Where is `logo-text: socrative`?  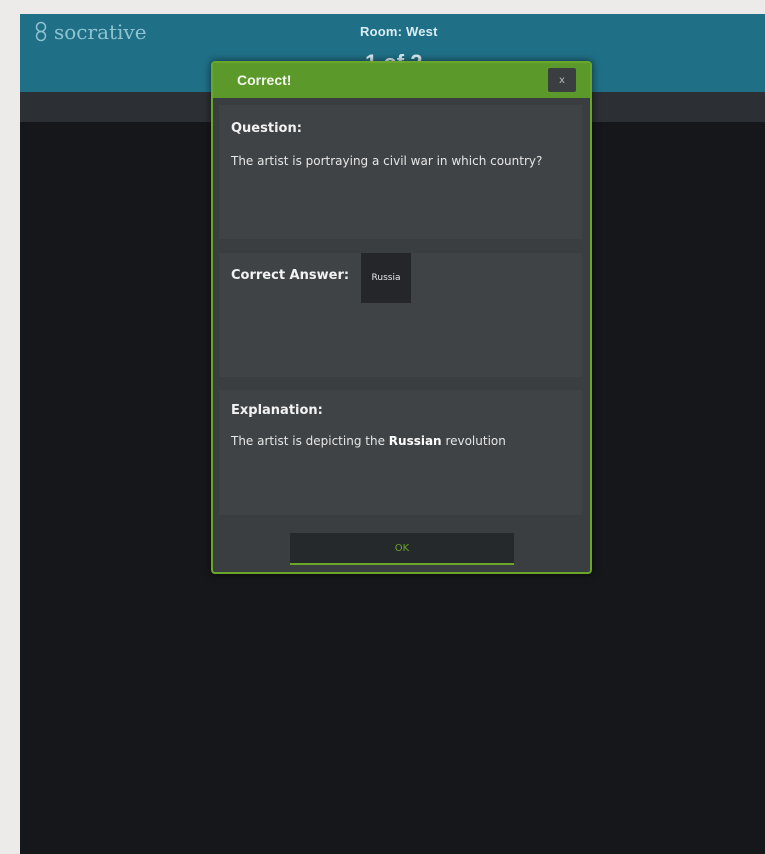
logo-text: socrative is located at coordinates (100, 32).